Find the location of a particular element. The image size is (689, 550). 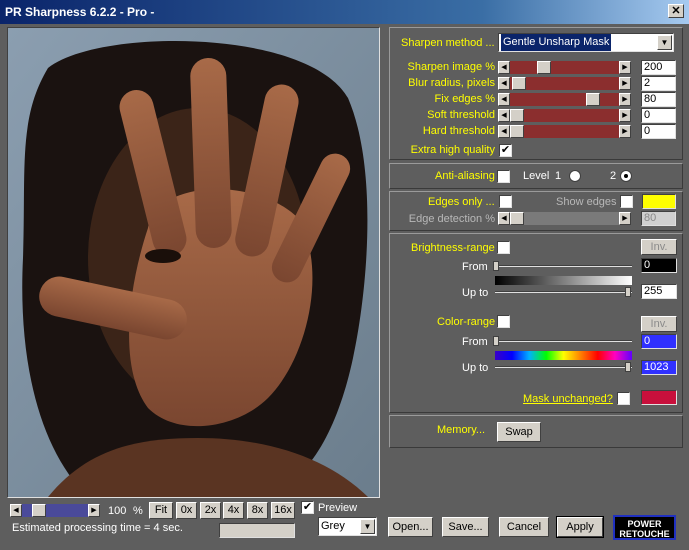

level-2-radio is located at coordinates (626, 176).